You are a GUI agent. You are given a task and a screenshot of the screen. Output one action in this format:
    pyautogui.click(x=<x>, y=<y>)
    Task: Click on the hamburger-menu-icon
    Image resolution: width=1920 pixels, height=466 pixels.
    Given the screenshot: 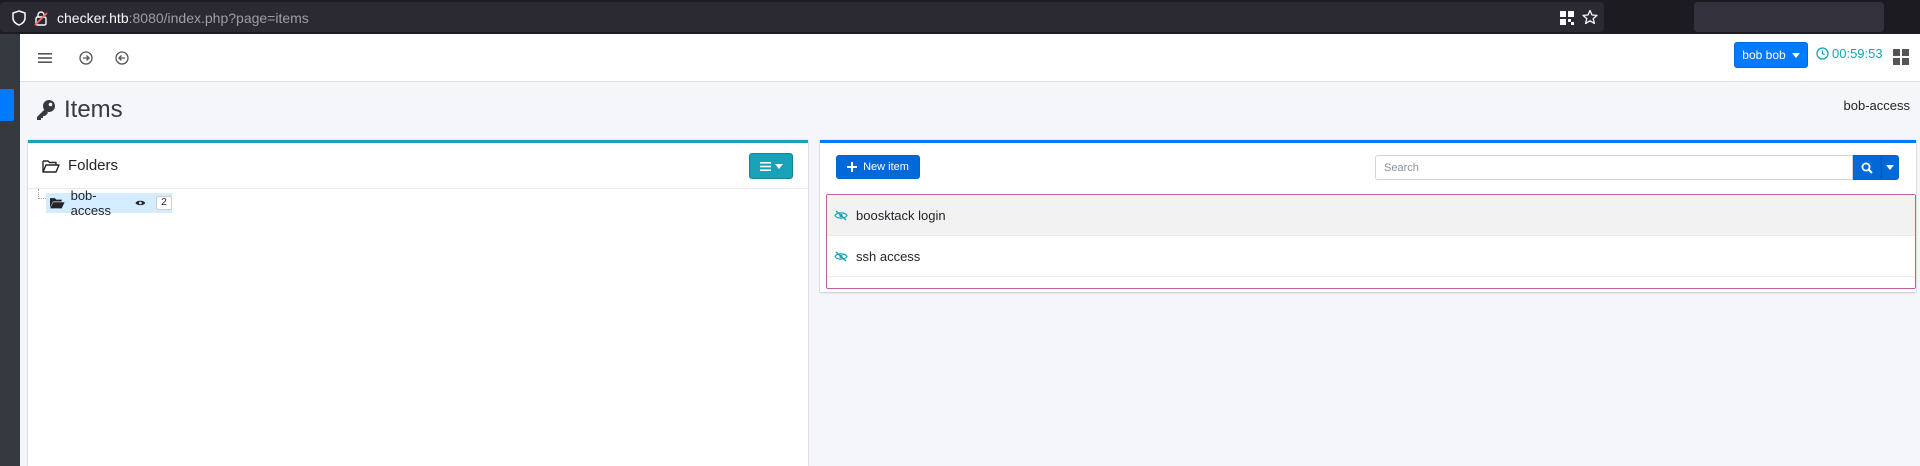 What is the action you would take?
    pyautogui.click(x=45, y=58)
    